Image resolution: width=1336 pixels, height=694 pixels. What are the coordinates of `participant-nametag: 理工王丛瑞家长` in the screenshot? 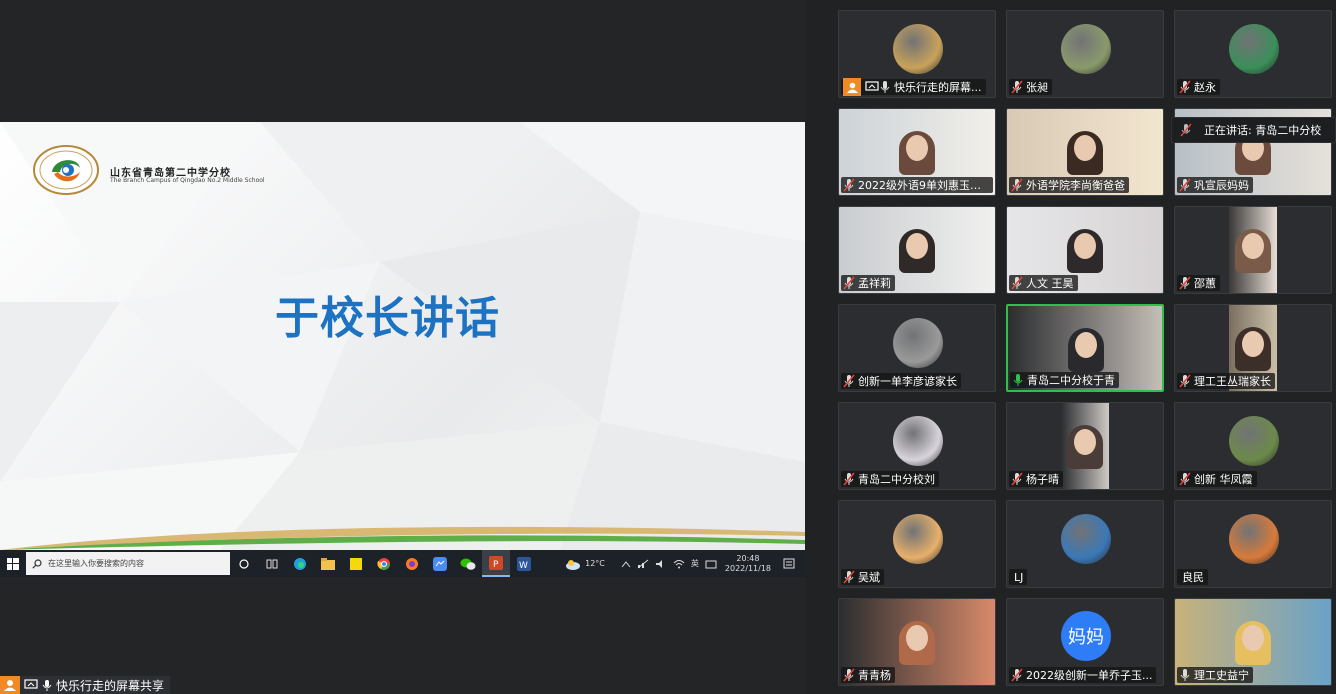 It's located at (1226, 381).